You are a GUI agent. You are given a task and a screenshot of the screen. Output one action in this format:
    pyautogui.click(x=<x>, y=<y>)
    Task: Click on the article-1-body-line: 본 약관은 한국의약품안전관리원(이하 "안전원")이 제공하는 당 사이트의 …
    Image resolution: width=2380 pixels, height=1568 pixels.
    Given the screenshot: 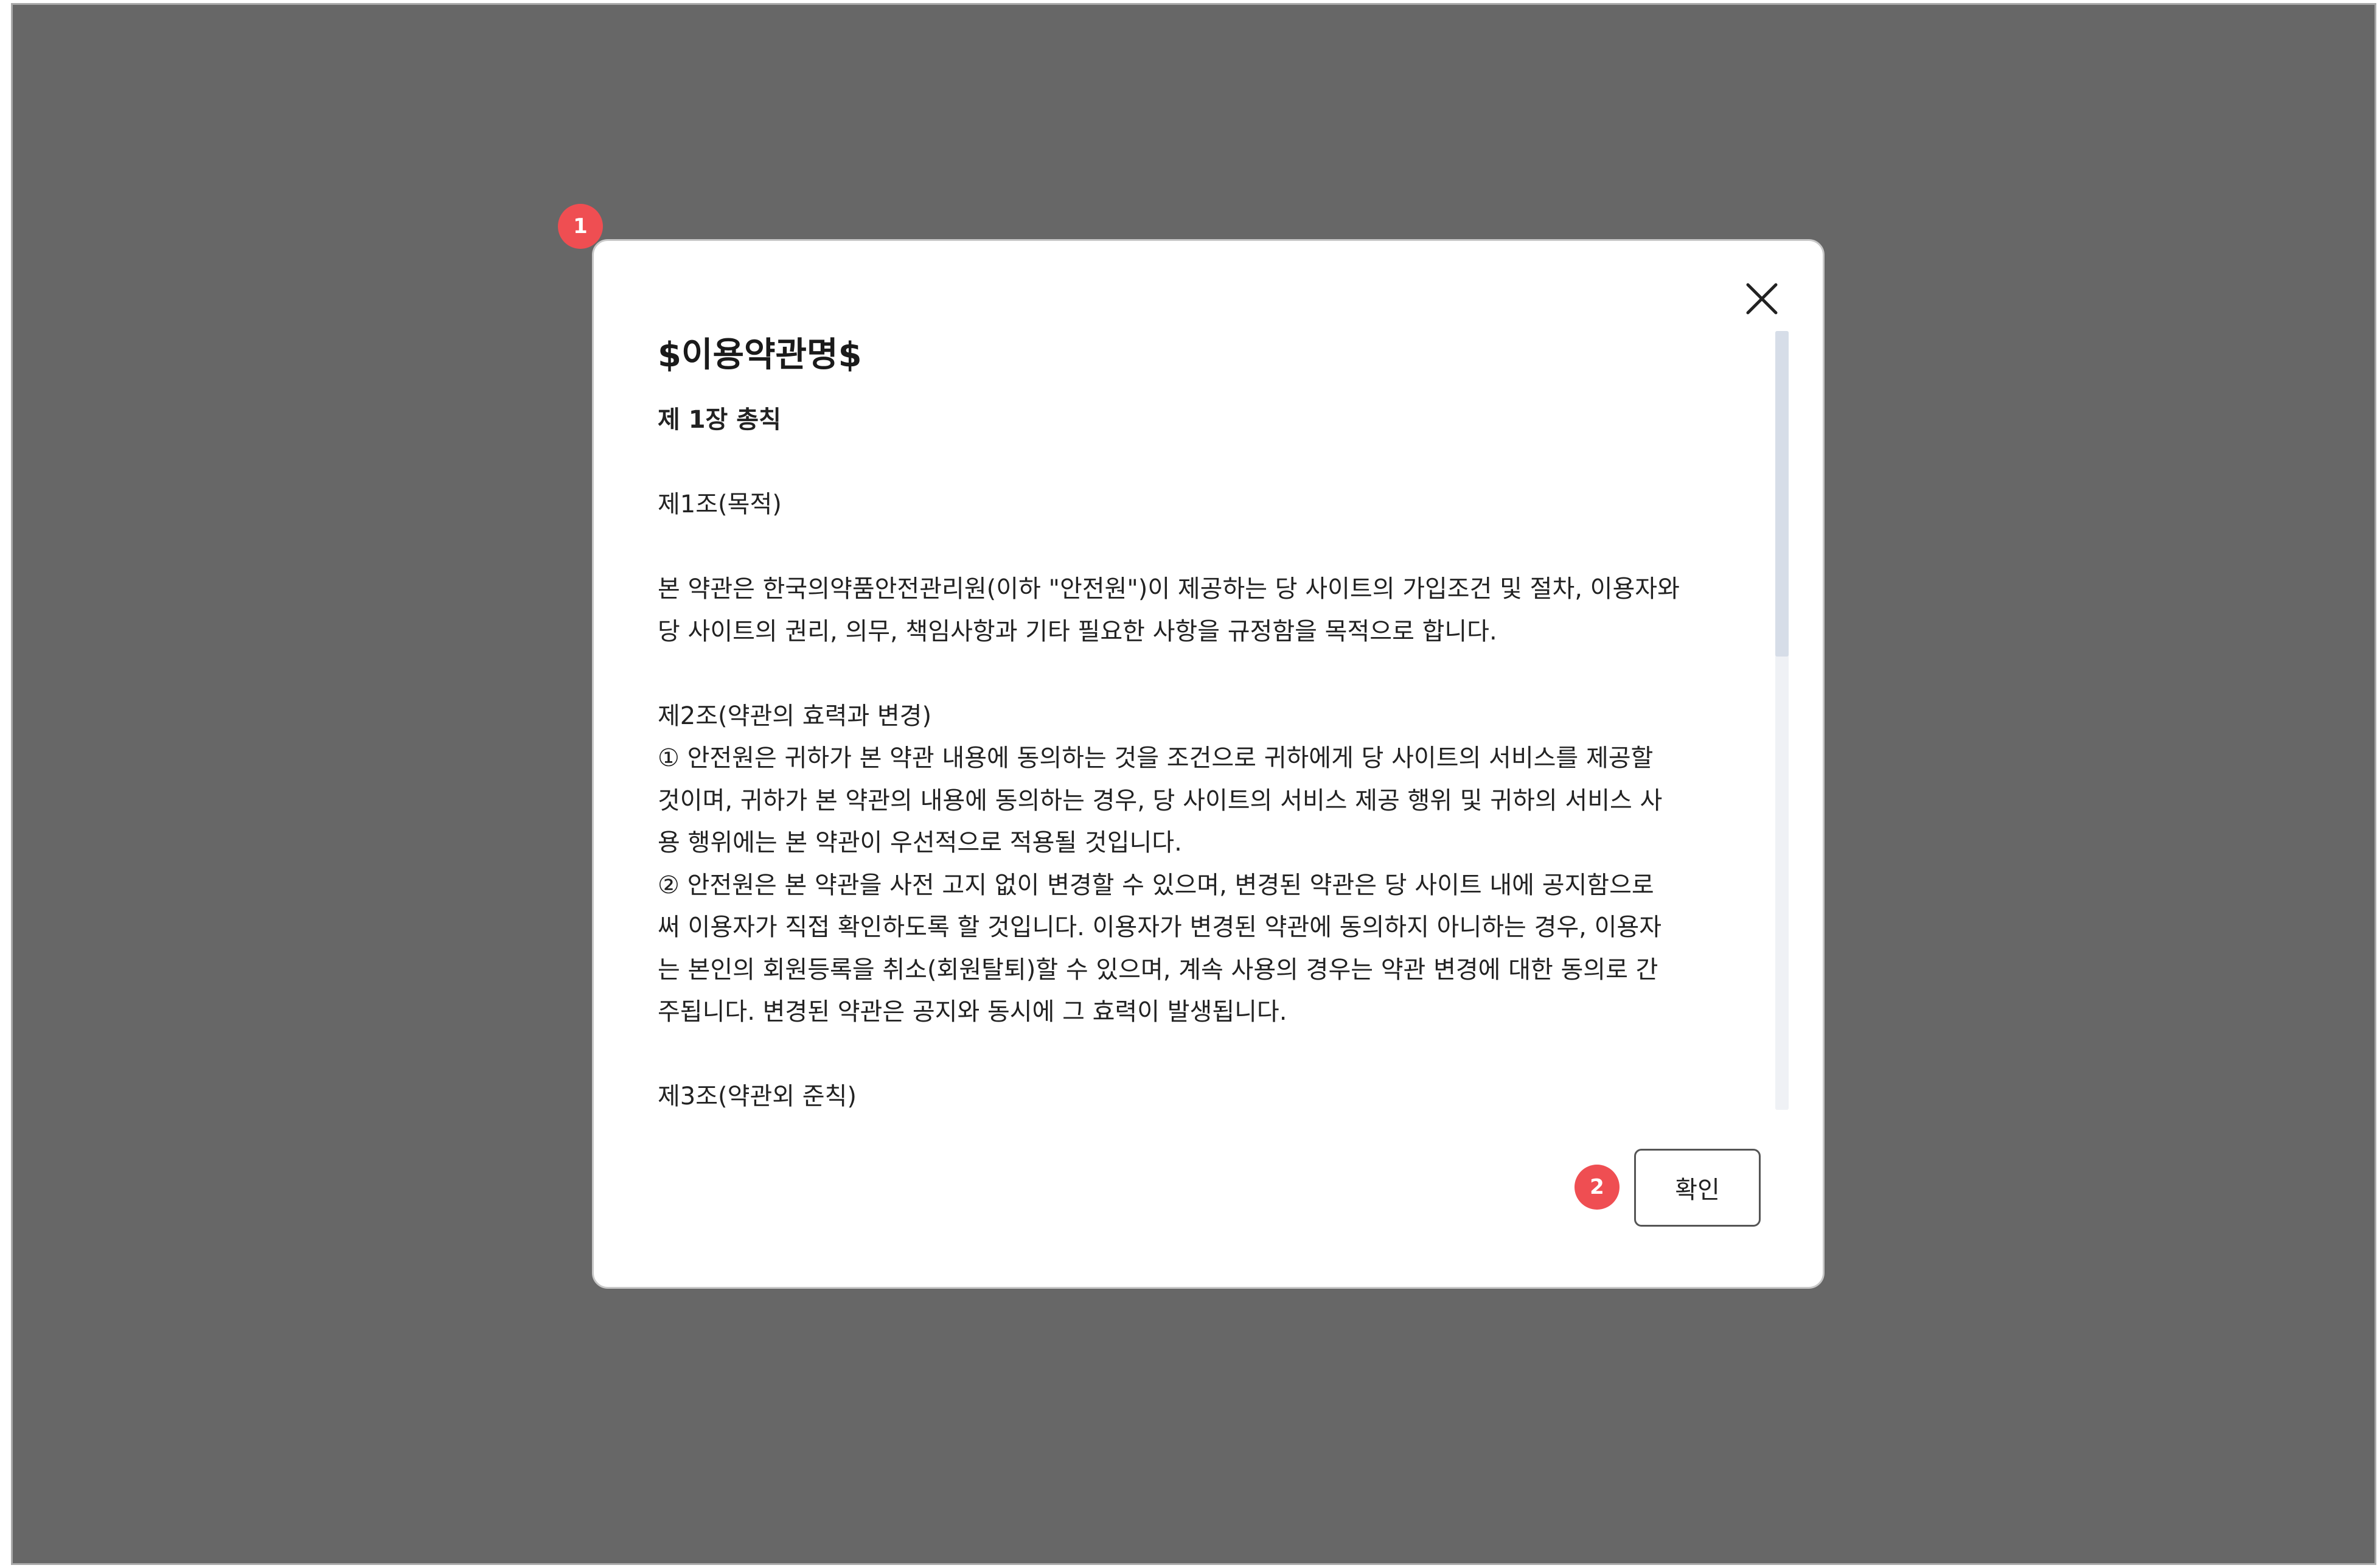 What is the action you would take?
    pyautogui.click(x=1169, y=589)
    